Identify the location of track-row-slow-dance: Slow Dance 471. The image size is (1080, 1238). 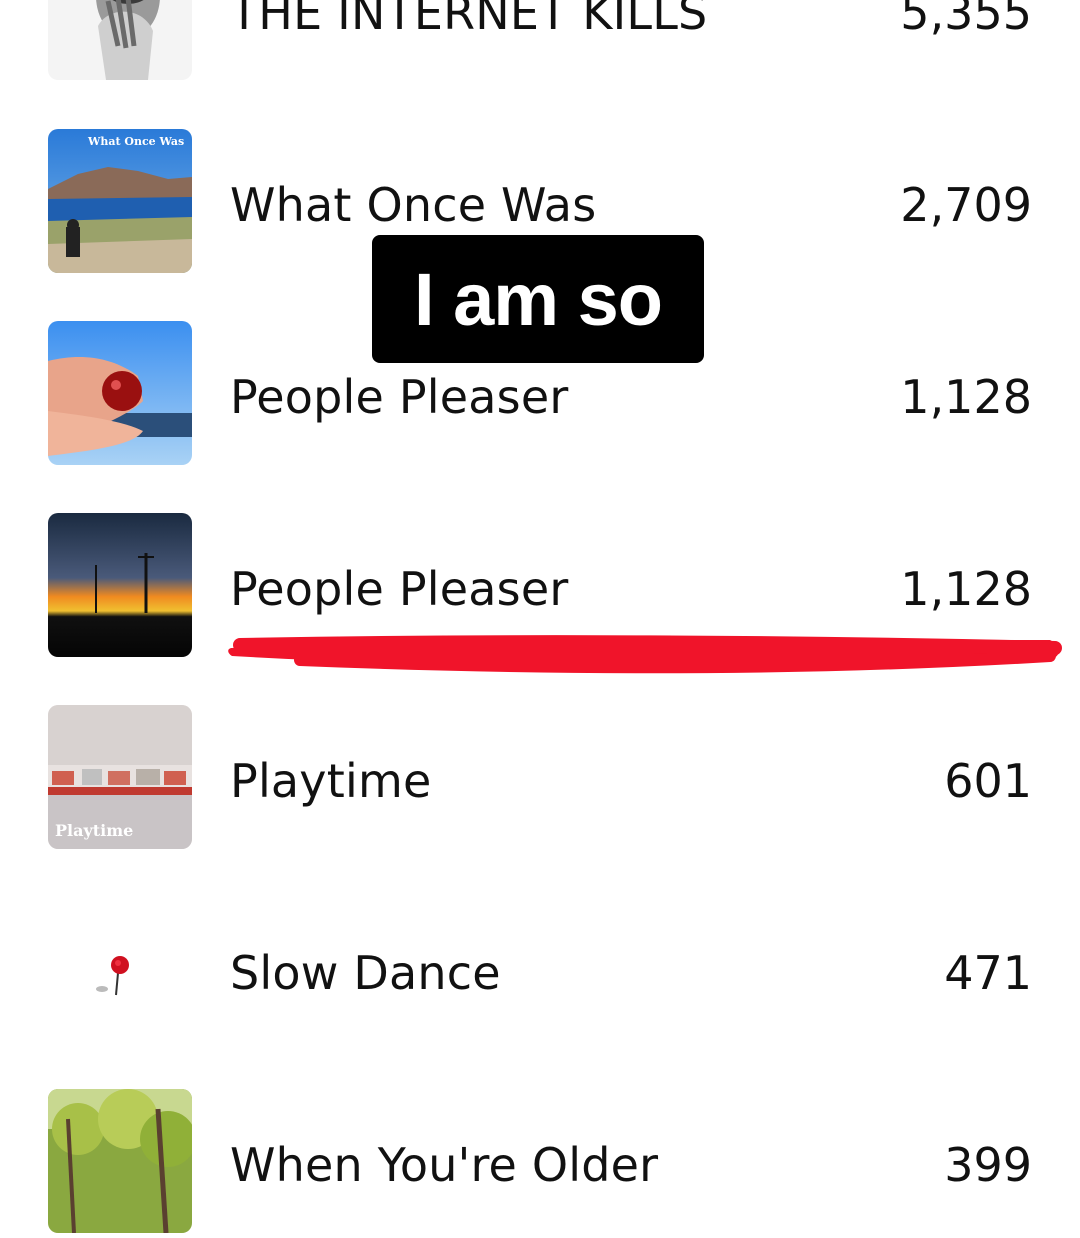
(540, 971).